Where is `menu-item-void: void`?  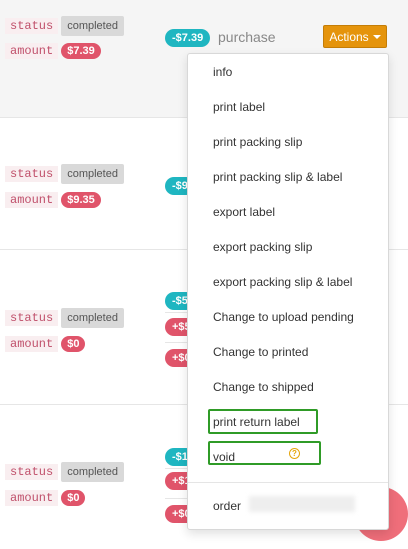
menu-item-void: void is located at coordinates (288, 457).